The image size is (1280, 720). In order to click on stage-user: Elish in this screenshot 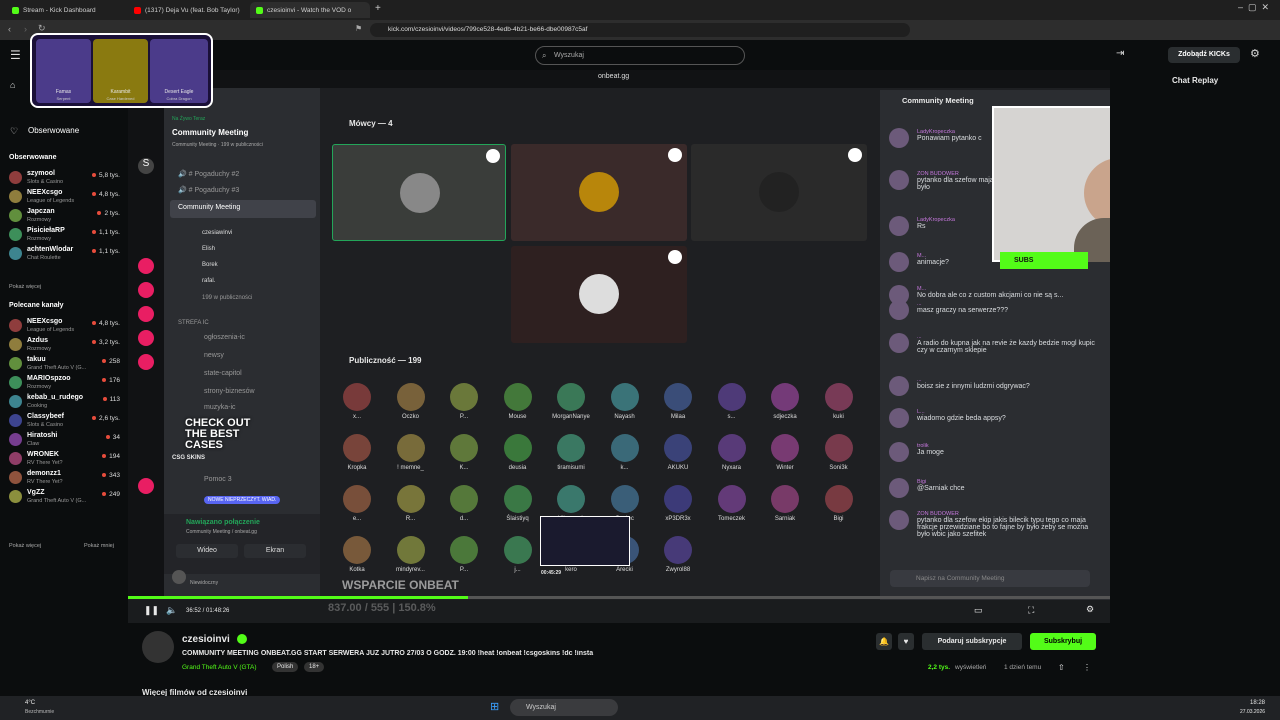, I will do `click(208, 249)`.